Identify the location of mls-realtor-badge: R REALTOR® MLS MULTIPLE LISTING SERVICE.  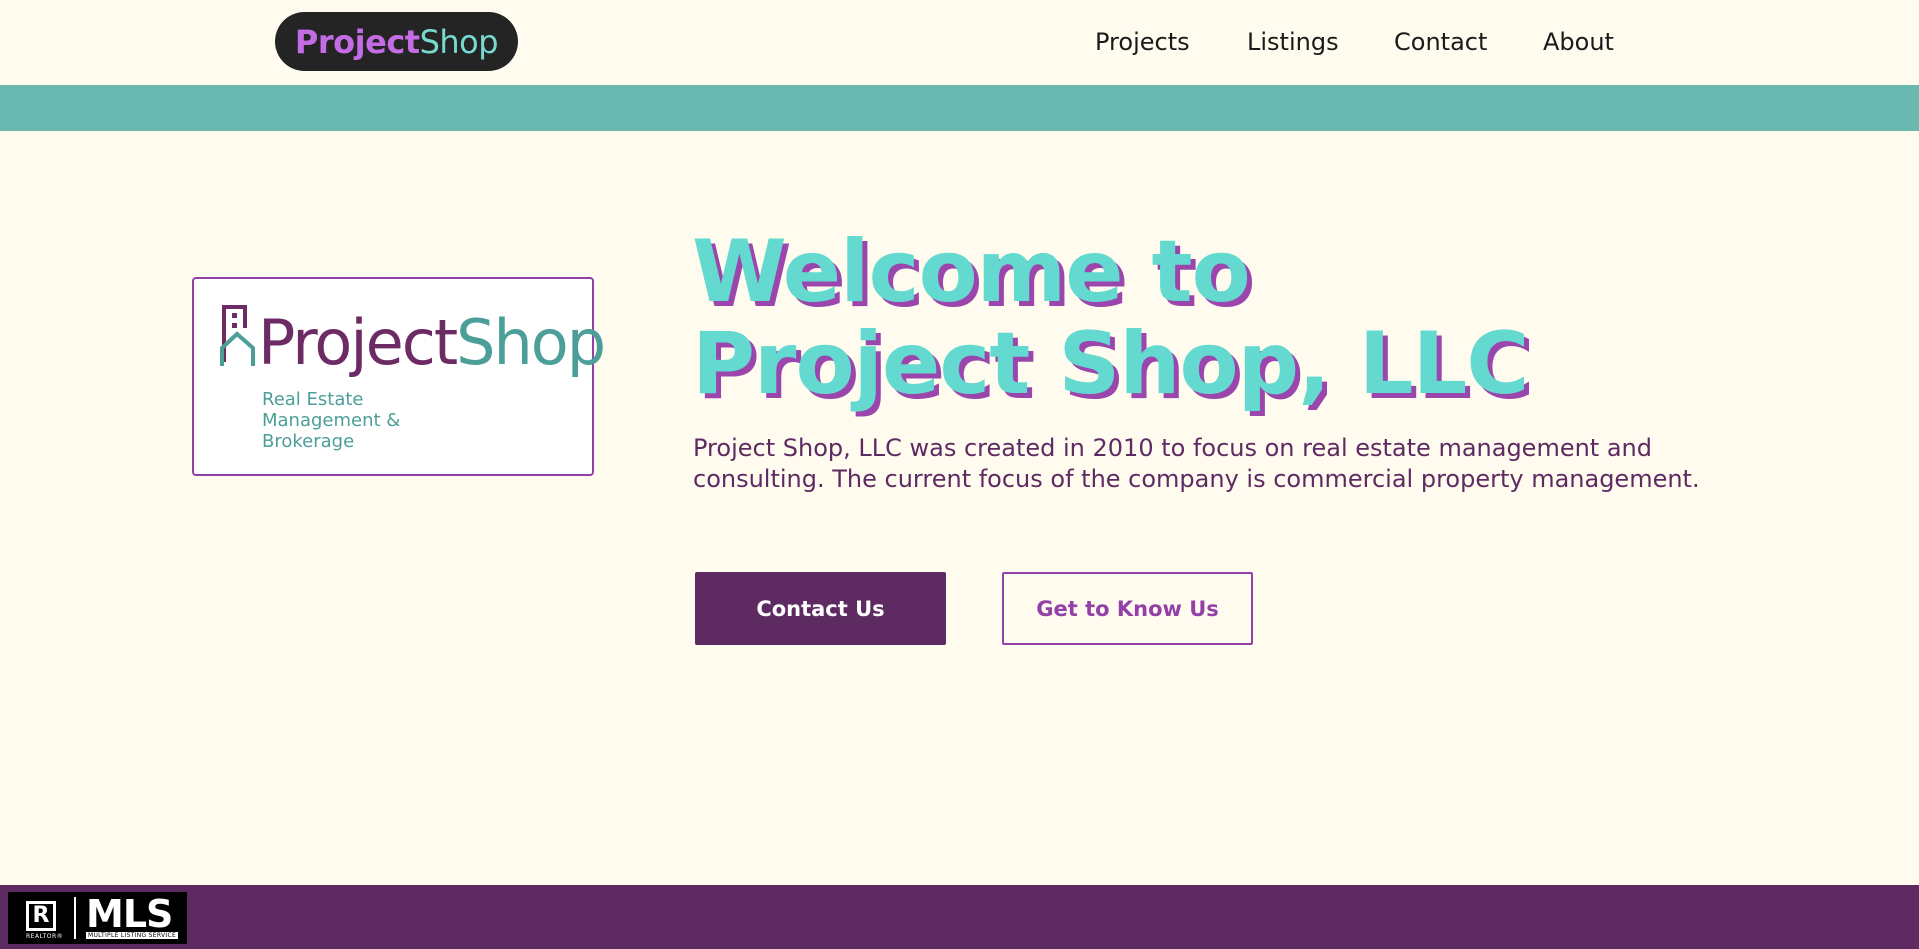
(97, 918).